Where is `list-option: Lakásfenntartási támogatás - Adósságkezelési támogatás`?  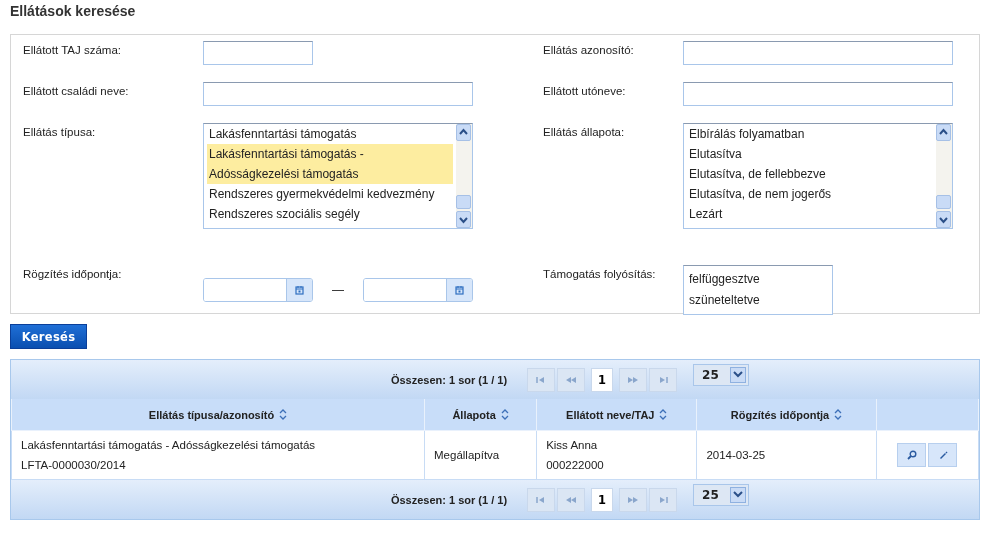 list-option: Lakásfenntartási támogatás - Adósságkezelési támogatás is located at coordinates (330, 164).